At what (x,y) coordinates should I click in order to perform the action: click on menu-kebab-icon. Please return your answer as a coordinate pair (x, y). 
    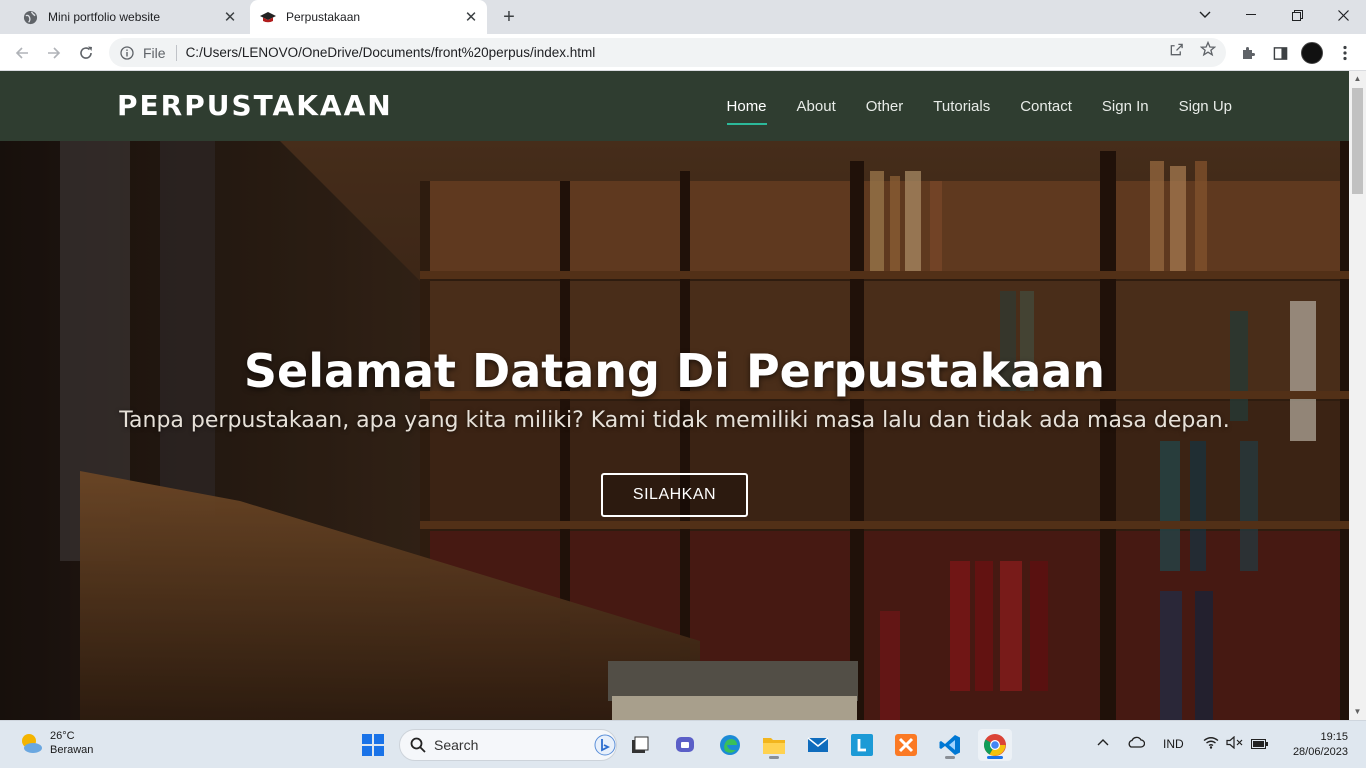
    Looking at the image, I should click on (1345, 53).